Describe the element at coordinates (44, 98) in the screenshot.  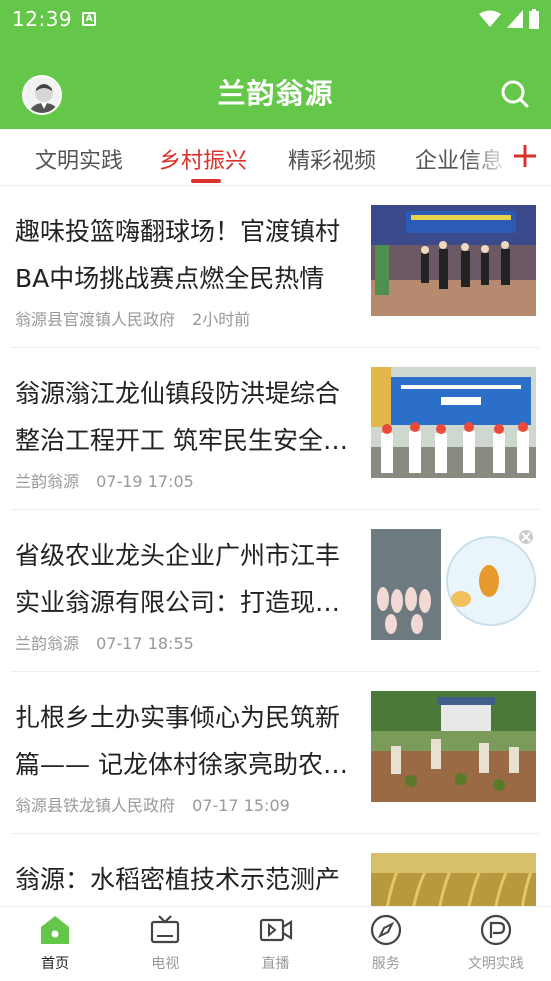
I see `person-avatar-icon` at that location.